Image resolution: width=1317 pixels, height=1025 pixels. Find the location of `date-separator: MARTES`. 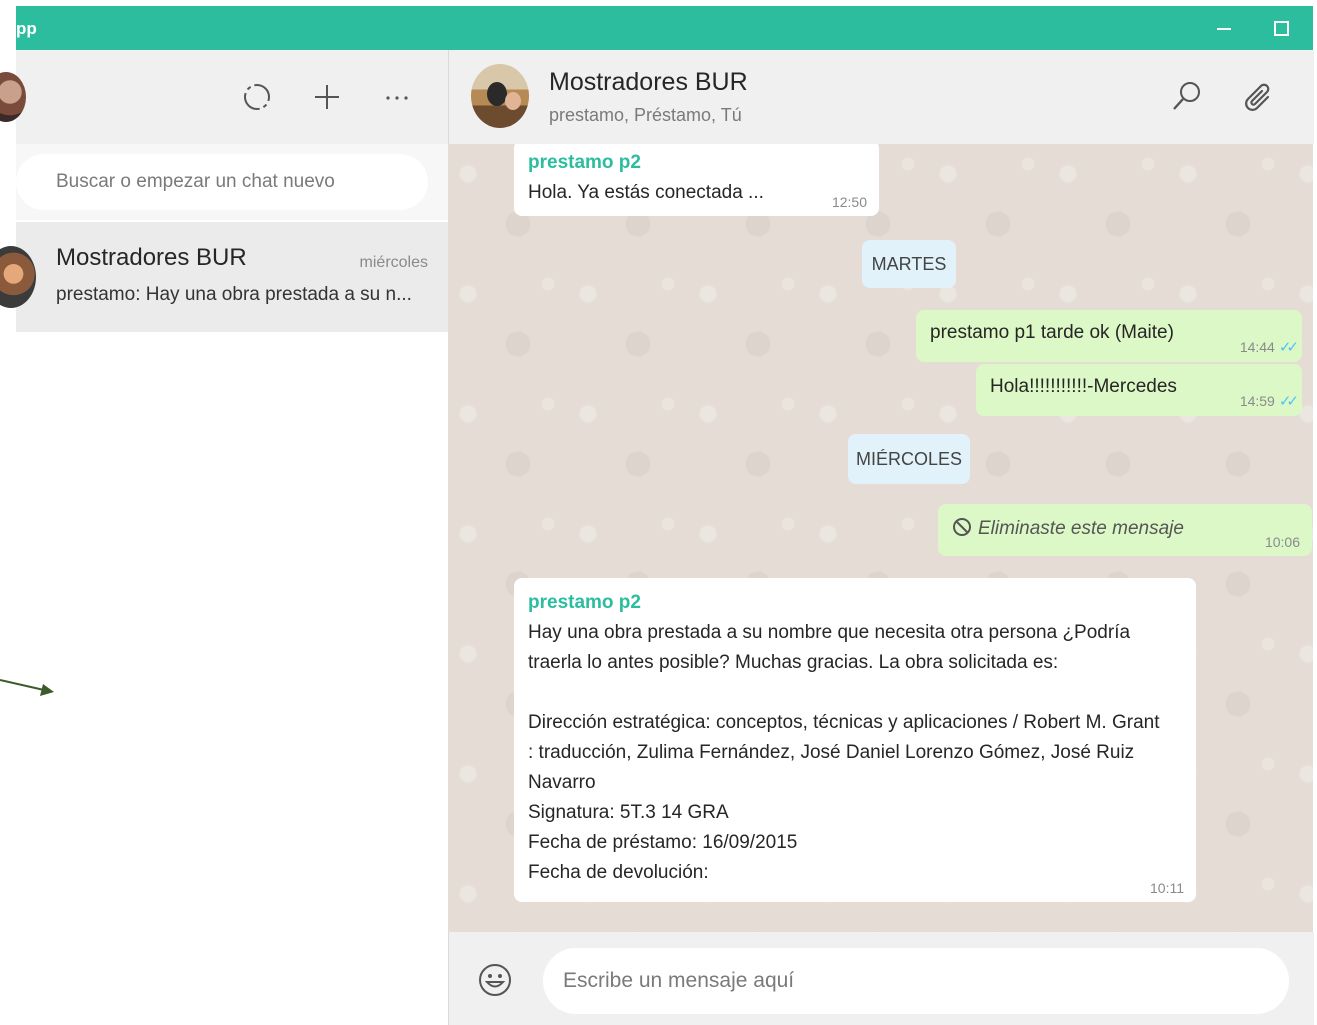

date-separator: MARTES is located at coordinates (909, 264).